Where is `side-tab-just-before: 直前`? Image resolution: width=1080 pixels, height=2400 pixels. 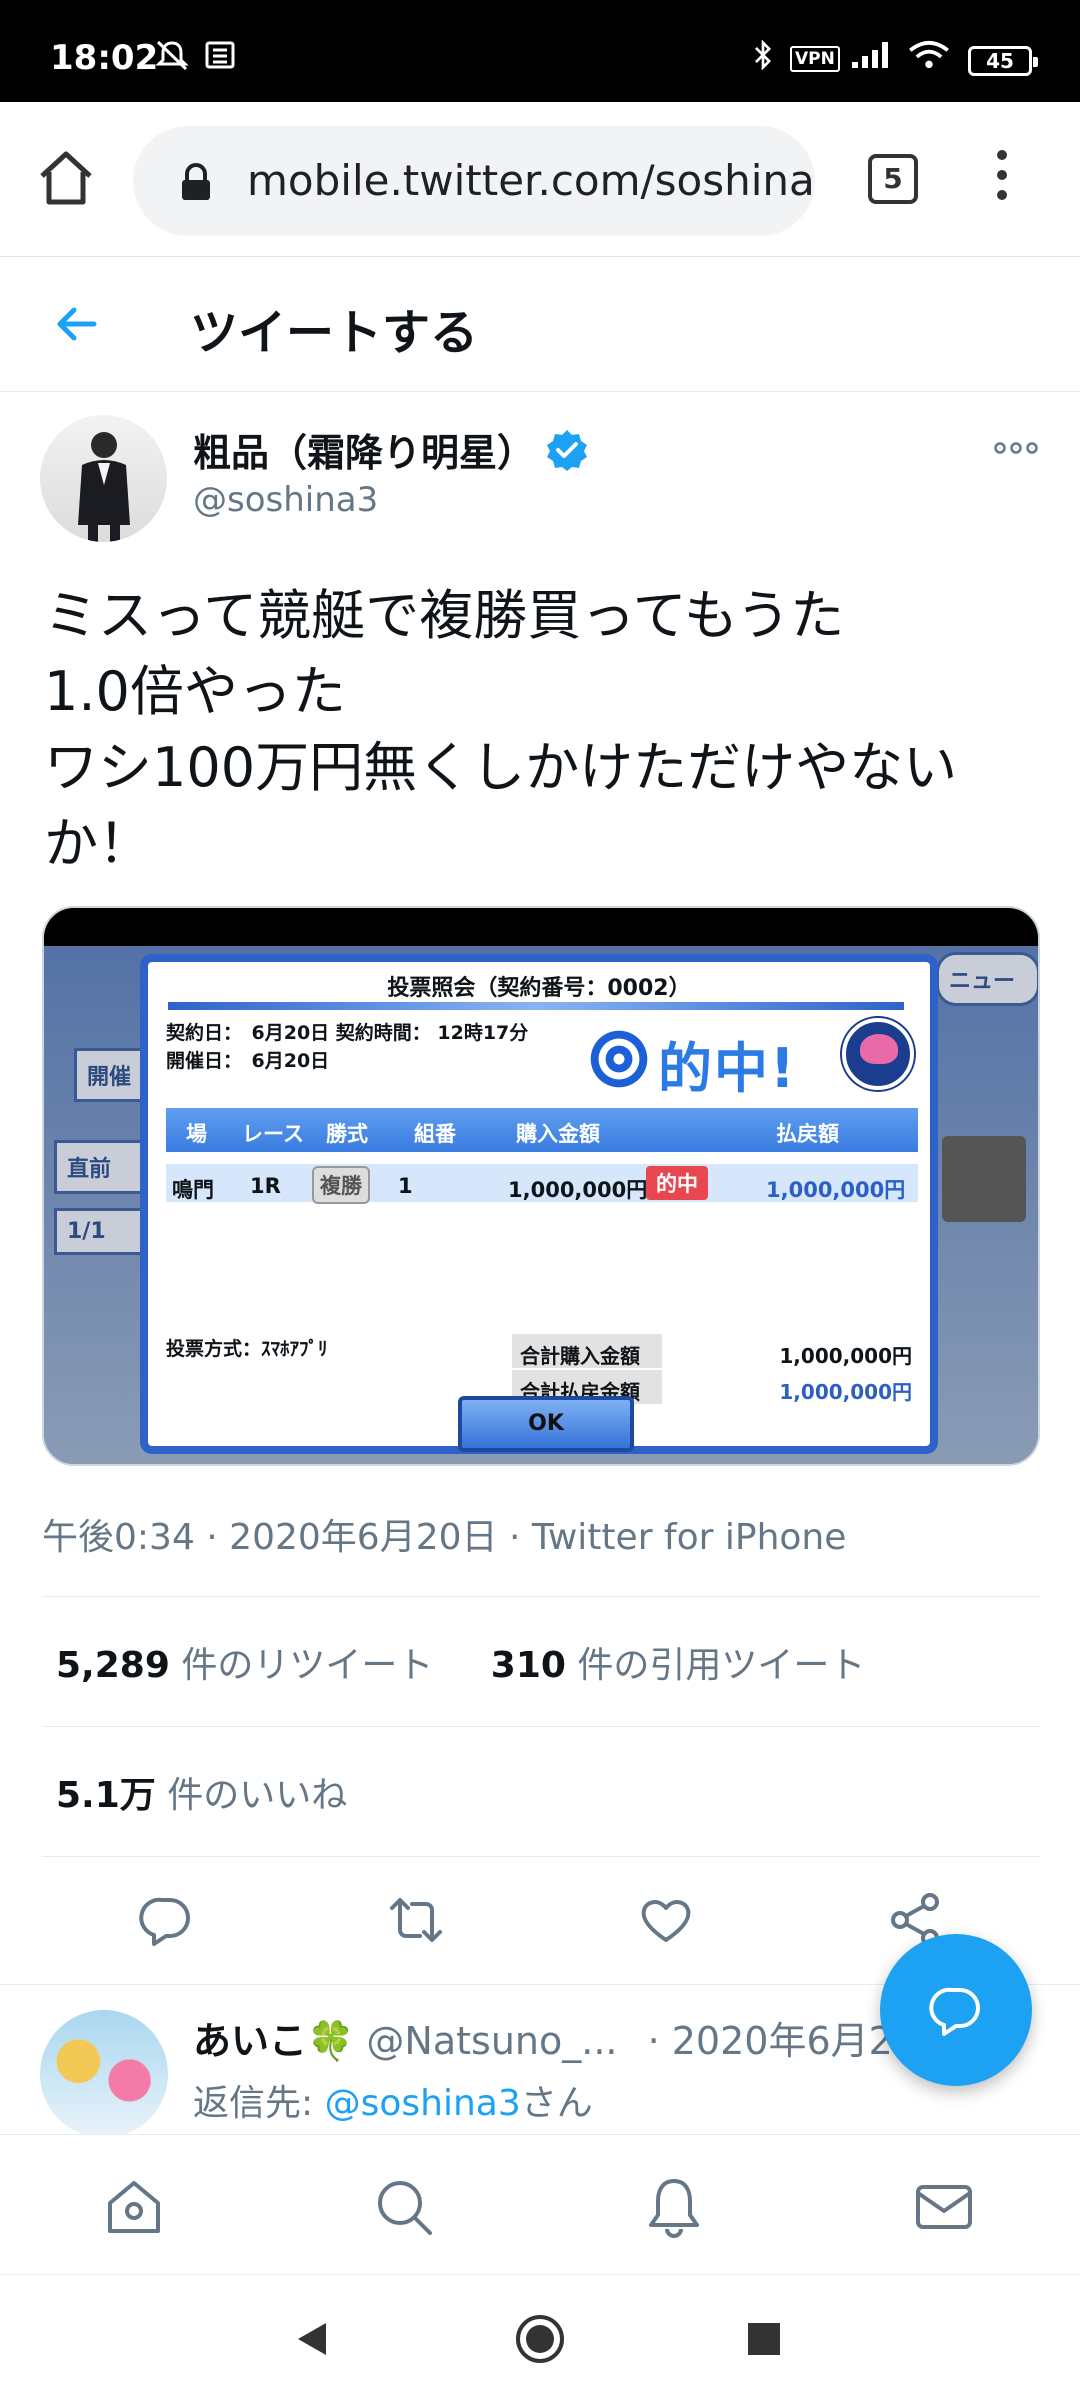
side-tab-just-before: 直前 is located at coordinates (99, 1167).